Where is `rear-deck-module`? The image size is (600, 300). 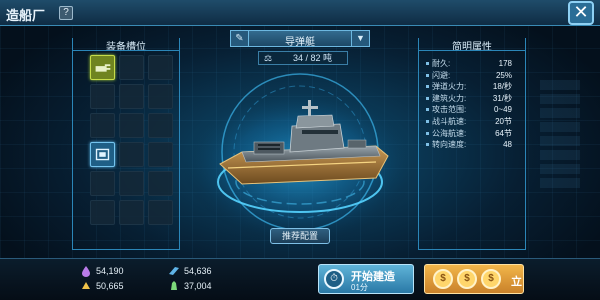 rear-deck-module is located at coordinates (357, 144).